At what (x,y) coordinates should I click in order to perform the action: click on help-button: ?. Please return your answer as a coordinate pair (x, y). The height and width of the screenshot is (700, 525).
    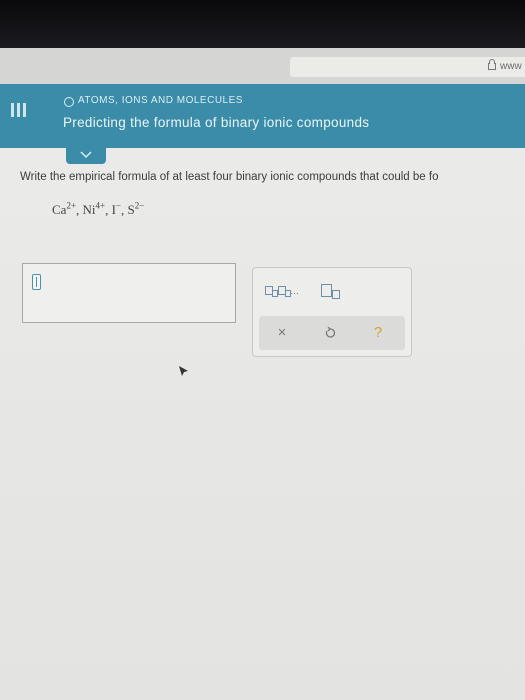
    Looking at the image, I should click on (378, 333).